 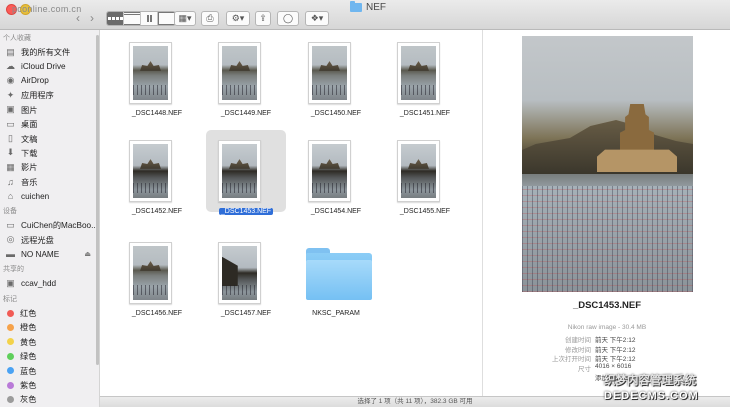 What do you see at coordinates (49, 138) in the screenshot?
I see `sidebar-item: ▯ 文稿` at bounding box center [49, 138].